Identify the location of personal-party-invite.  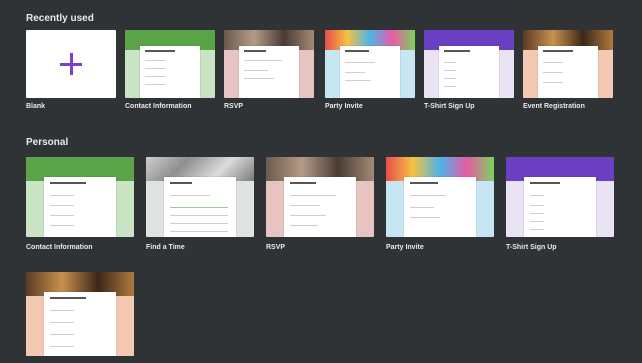
(440, 197).